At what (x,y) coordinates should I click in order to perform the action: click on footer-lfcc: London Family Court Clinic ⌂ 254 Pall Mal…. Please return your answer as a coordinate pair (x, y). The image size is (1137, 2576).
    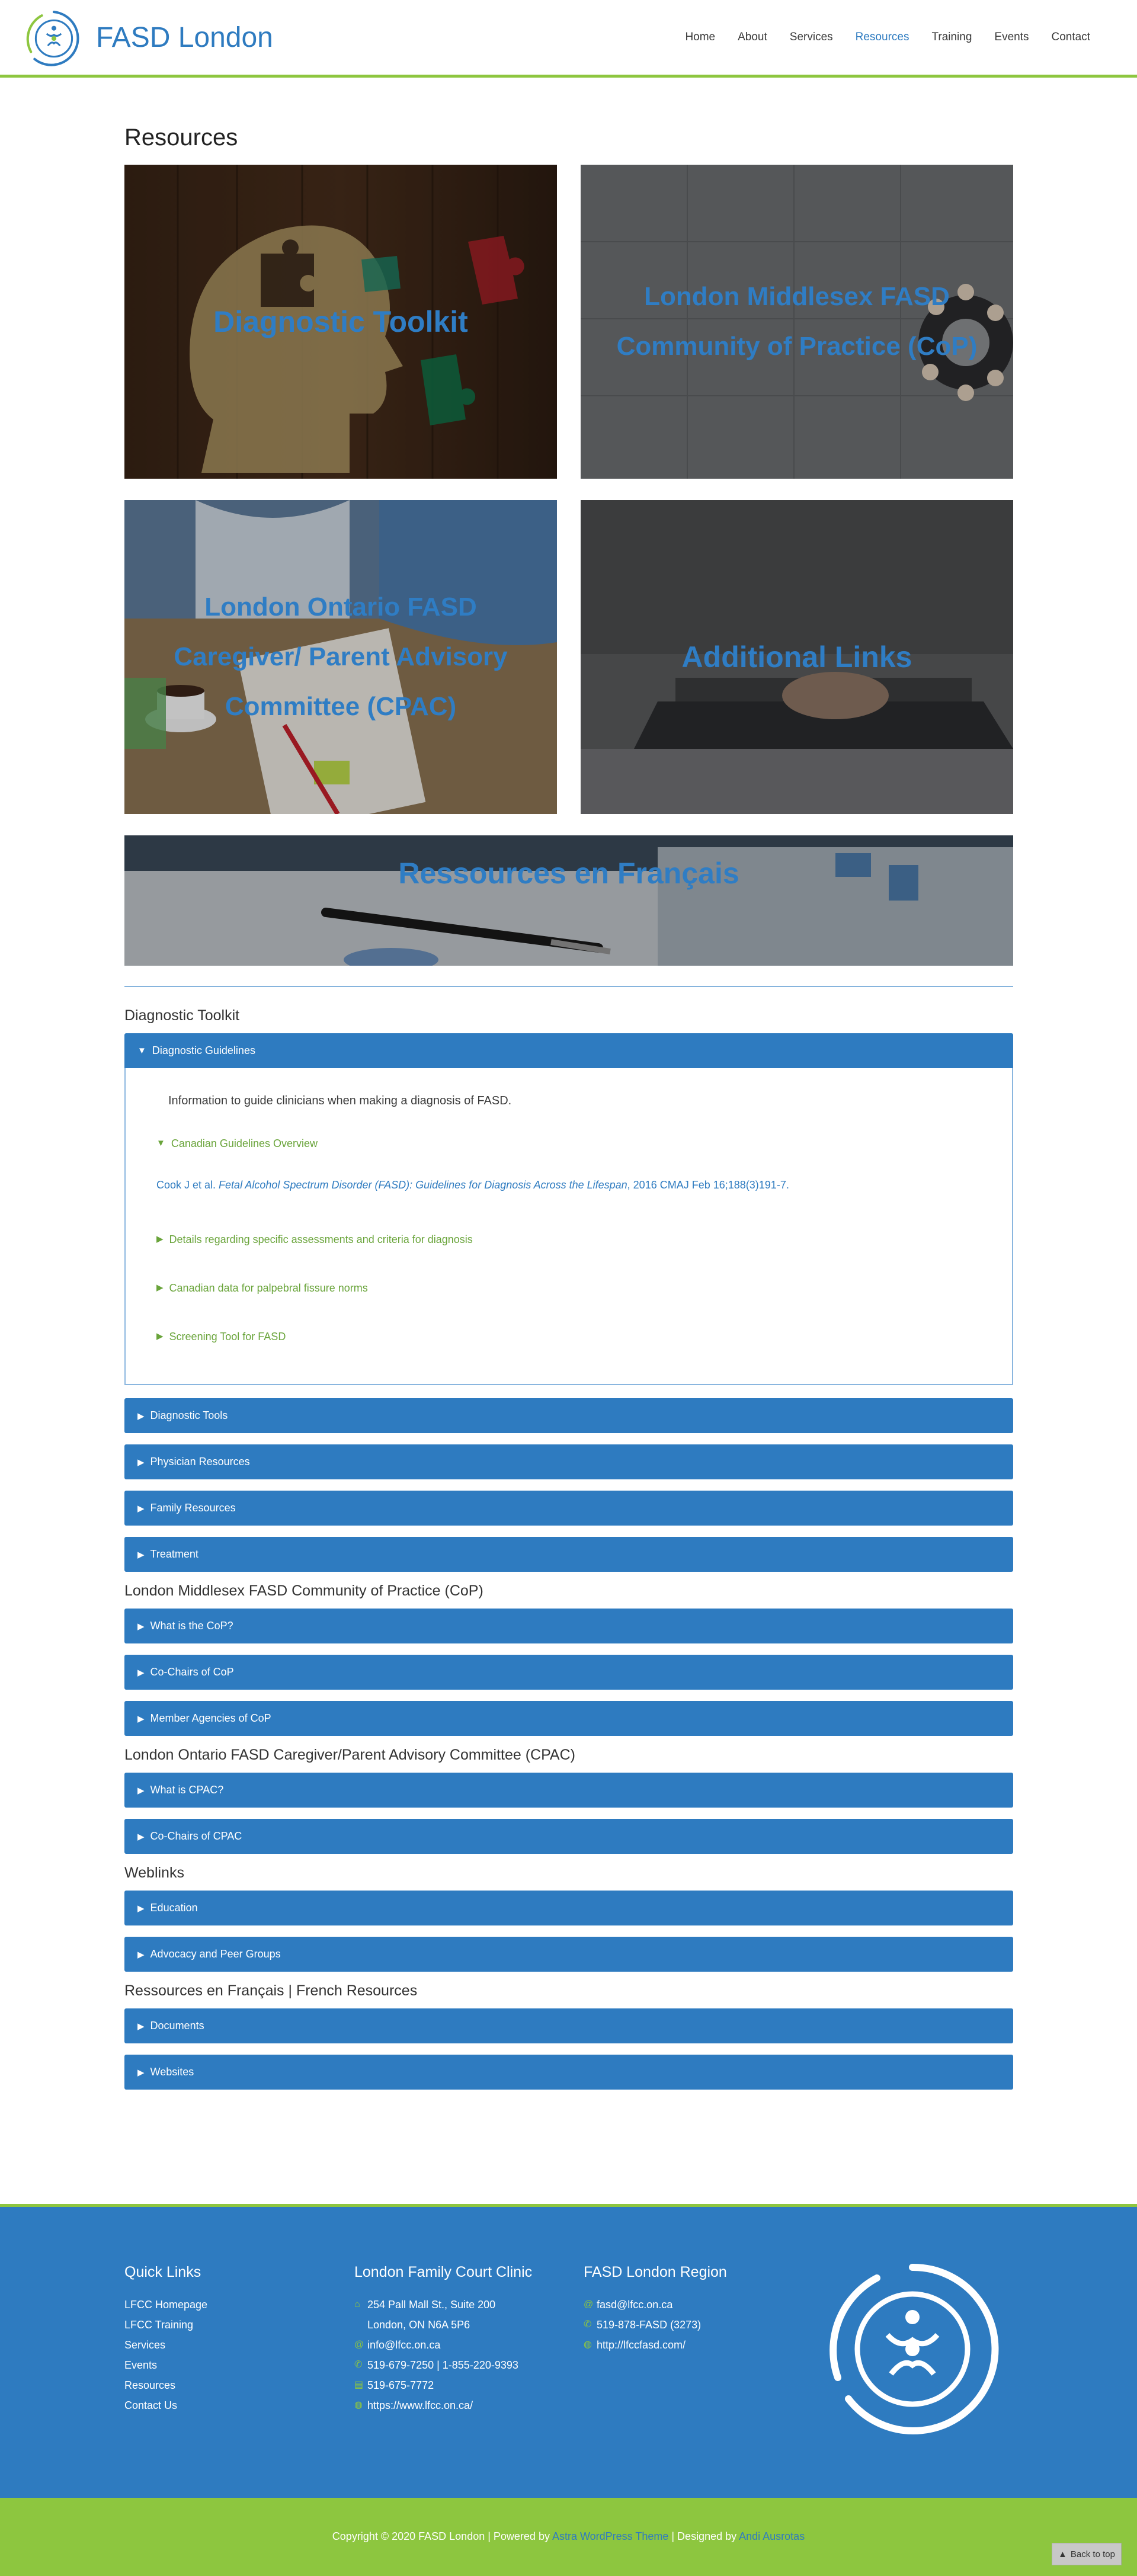
    Looking at the image, I should click on (443, 2339).